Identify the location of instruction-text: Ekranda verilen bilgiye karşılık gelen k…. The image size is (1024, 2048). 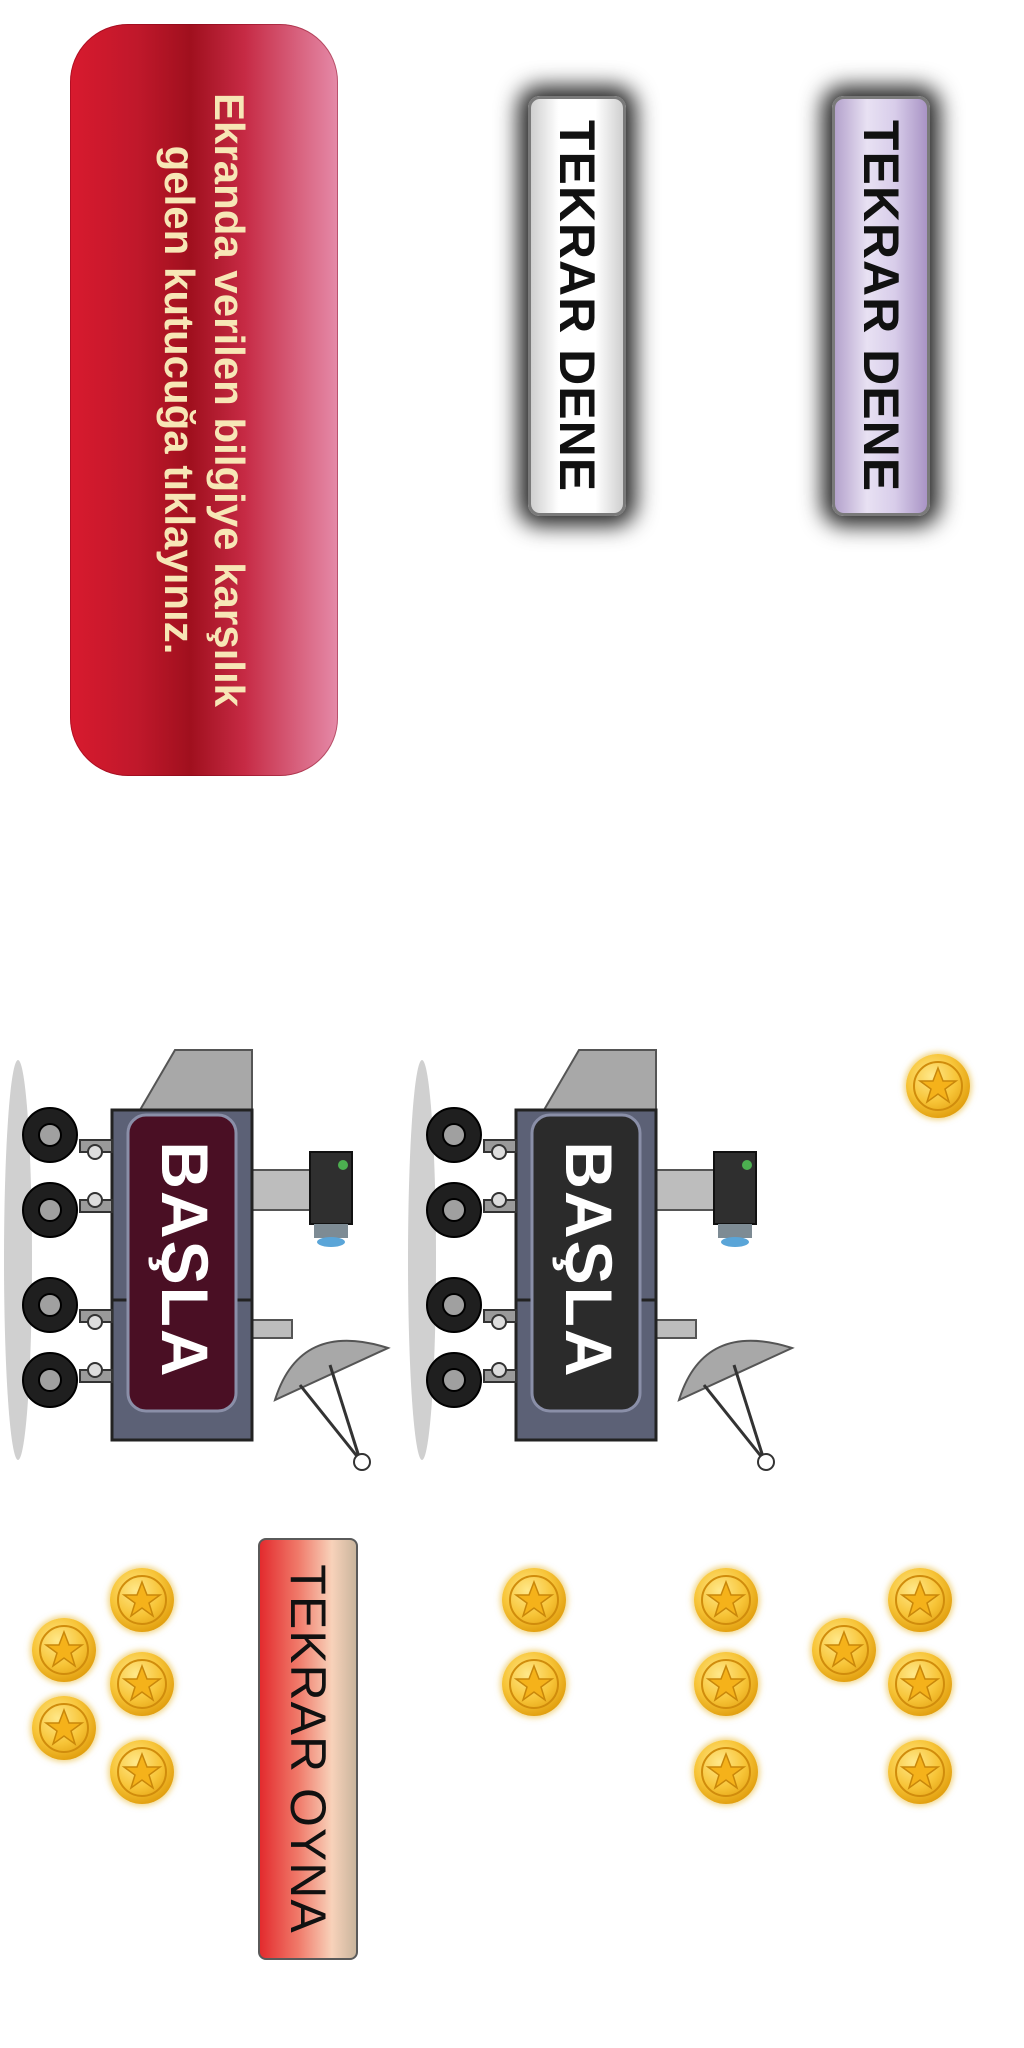
(204, 400).